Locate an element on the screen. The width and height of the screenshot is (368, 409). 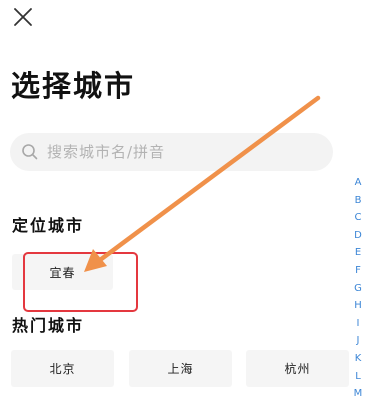
hot-city-chip-shanghai: 上海 is located at coordinates (180, 368).